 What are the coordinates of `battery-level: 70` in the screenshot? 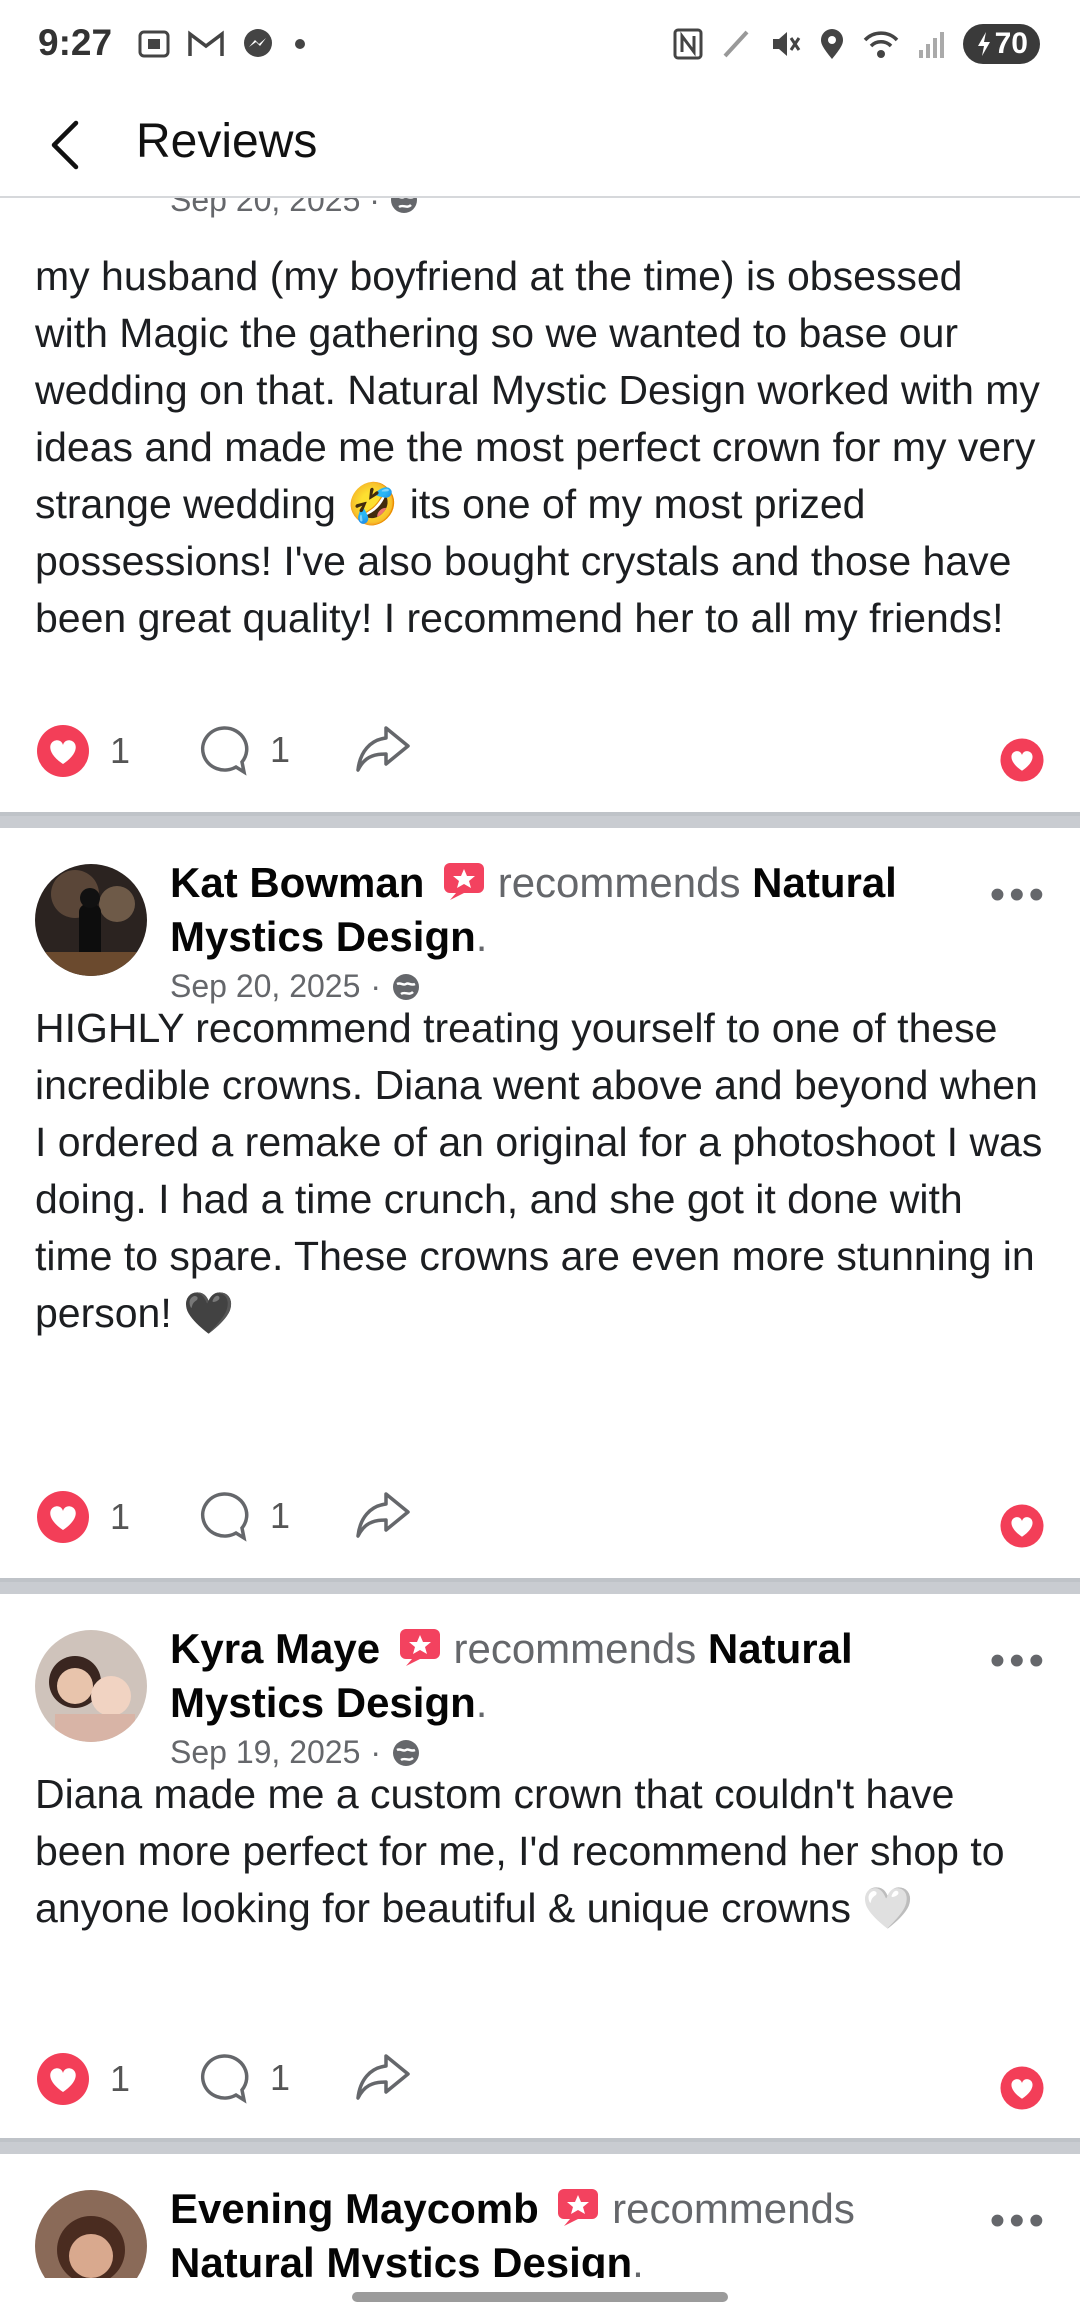 It's located at (1011, 43).